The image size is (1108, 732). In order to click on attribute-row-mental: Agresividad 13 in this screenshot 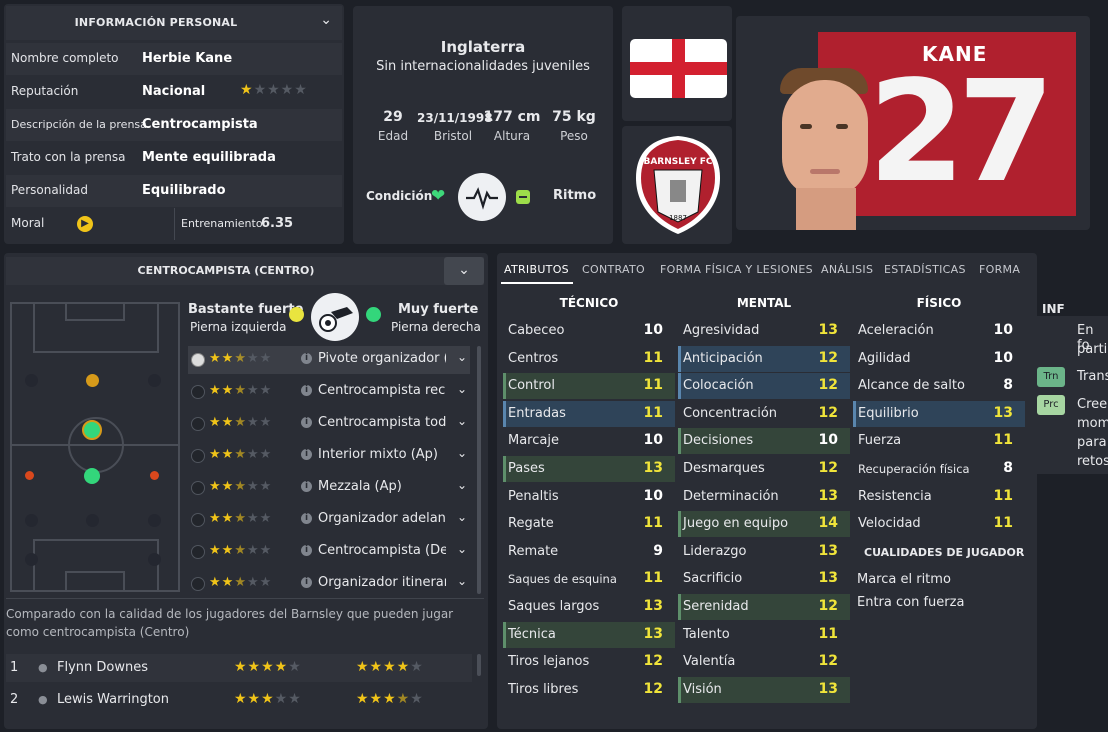, I will do `click(764, 331)`.